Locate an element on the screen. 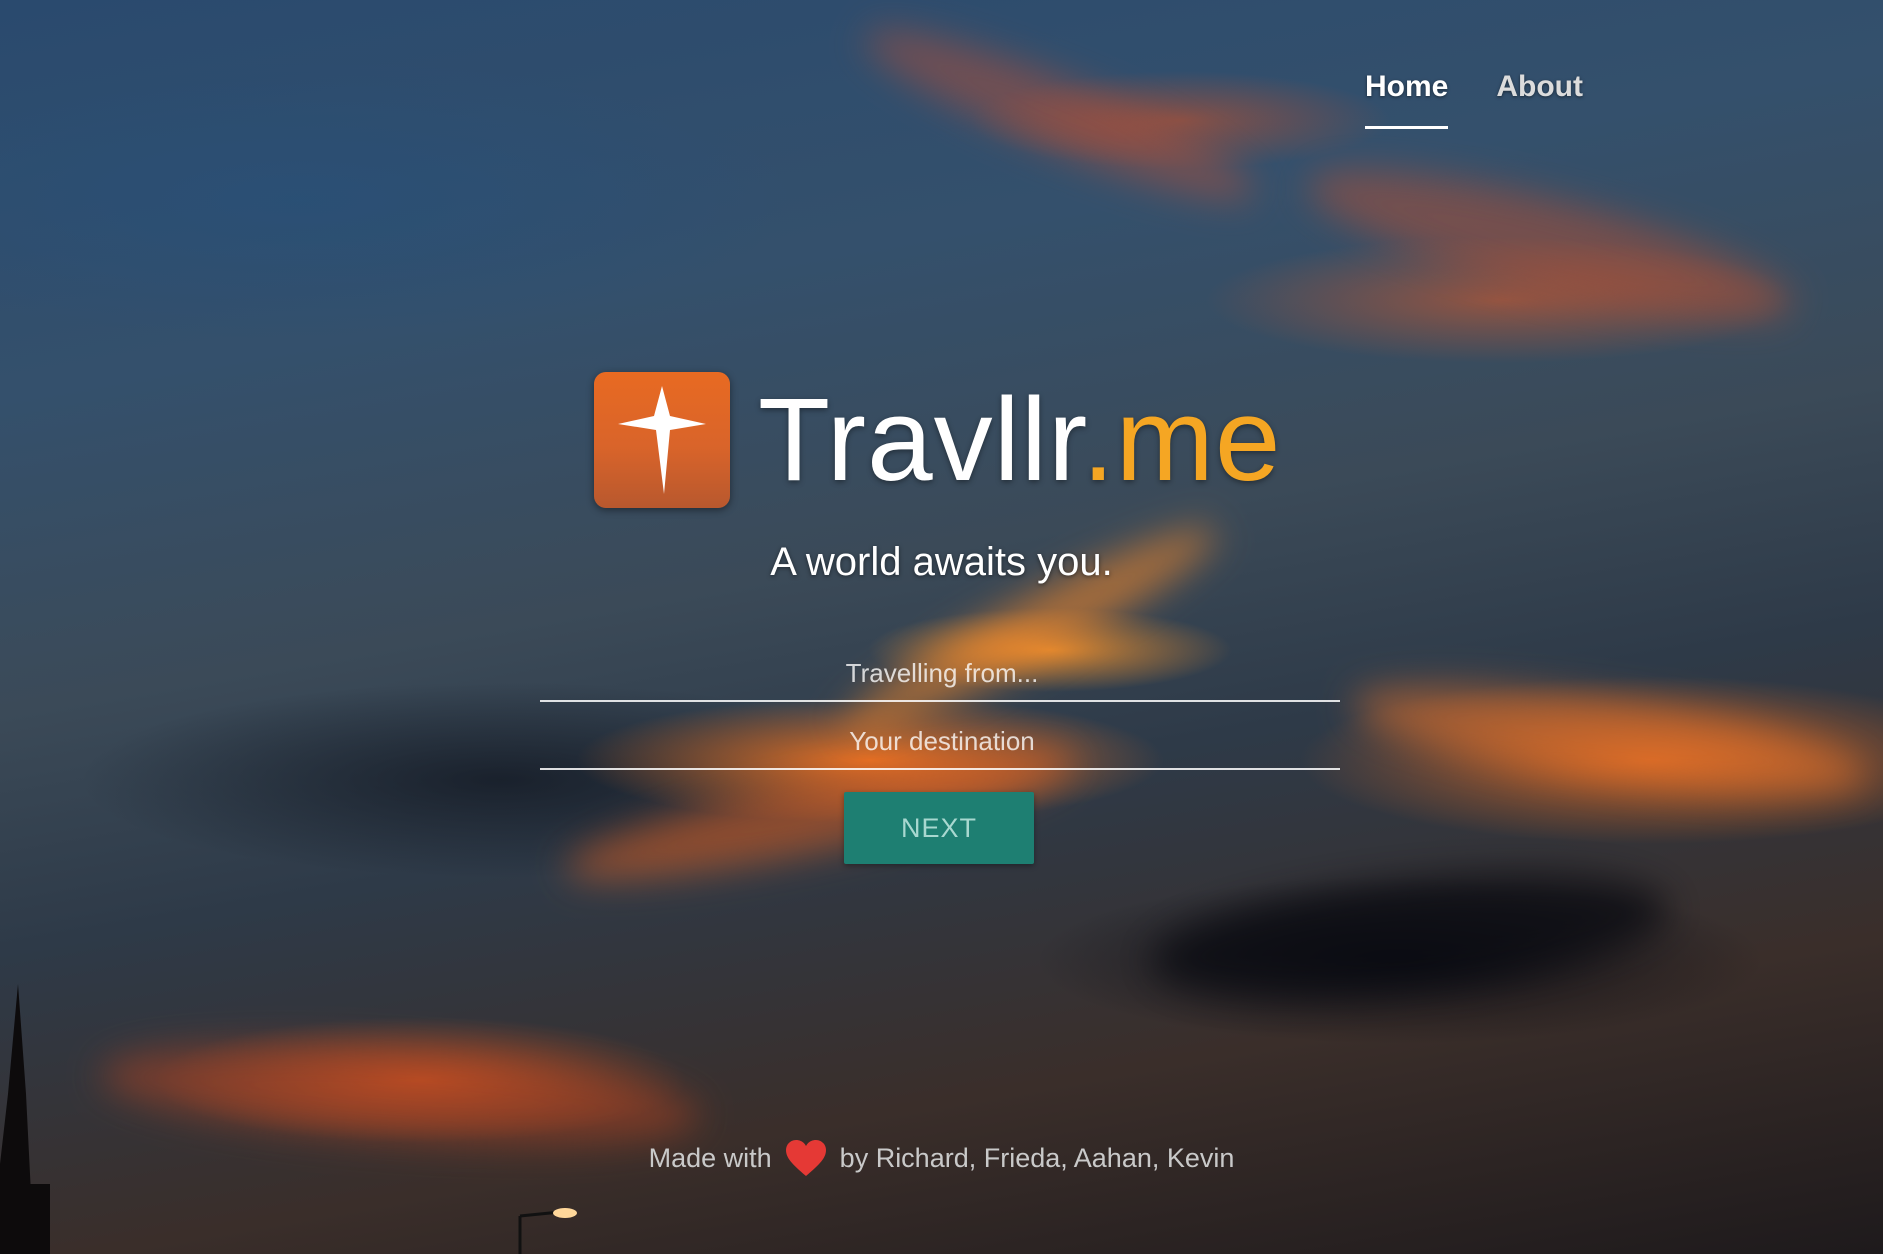  nav-about: About is located at coordinates (1539, 99).